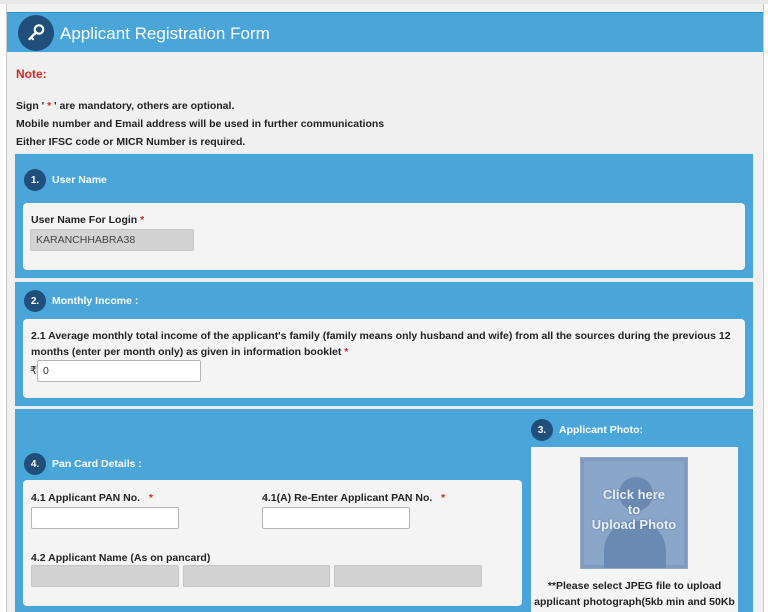 The height and width of the screenshot is (612, 768). I want to click on middle-name-input, so click(256, 576).